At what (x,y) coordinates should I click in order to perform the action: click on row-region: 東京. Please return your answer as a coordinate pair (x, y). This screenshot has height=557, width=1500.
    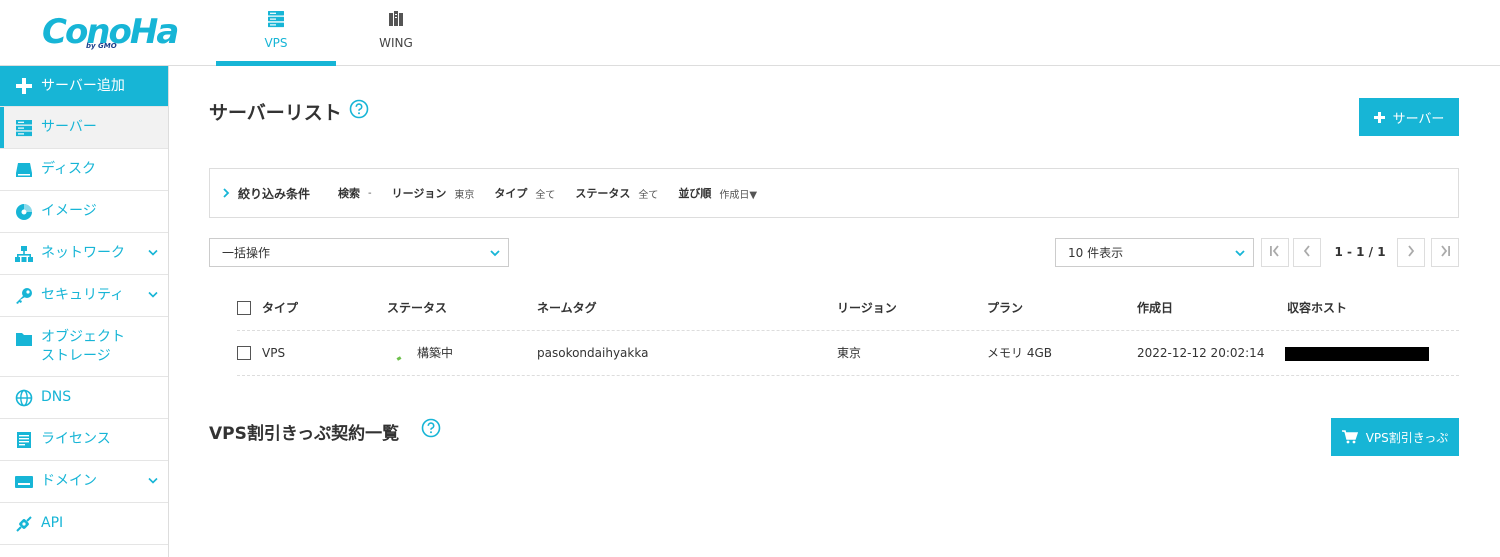
    Looking at the image, I should click on (849, 353).